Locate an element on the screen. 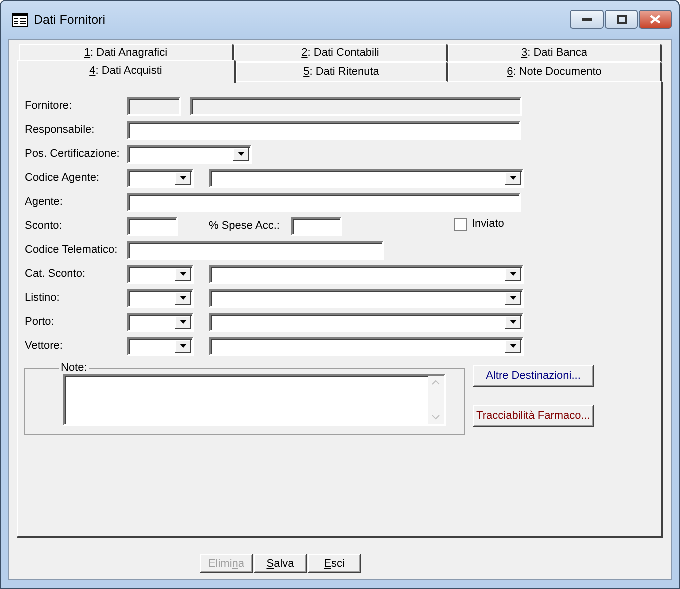 This screenshot has height=589, width=680. group-label: Note: is located at coordinates (74, 368).